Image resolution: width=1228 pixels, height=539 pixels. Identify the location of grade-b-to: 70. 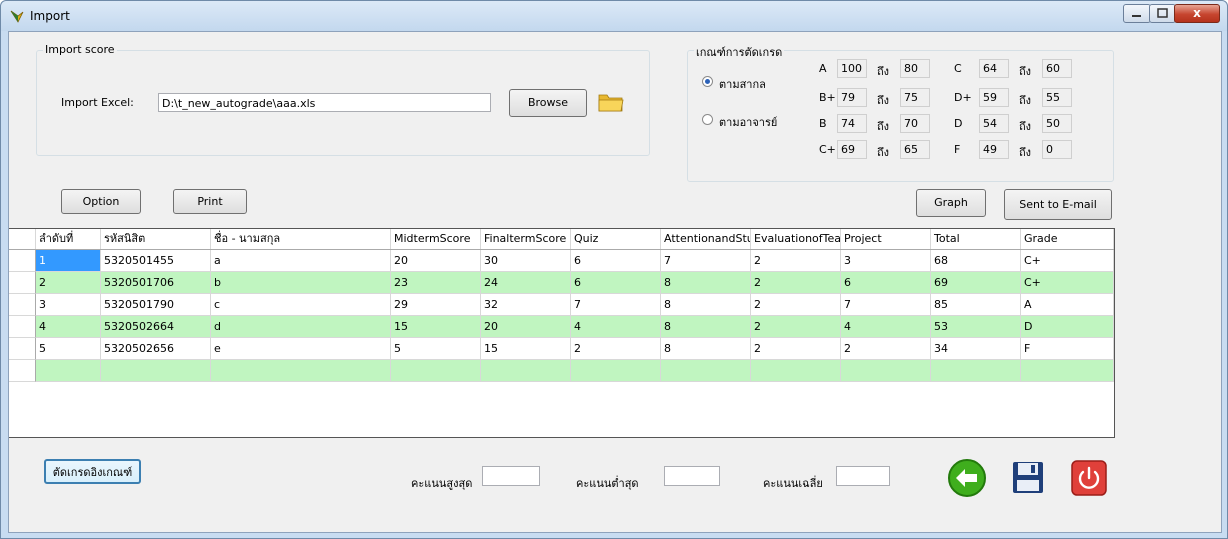
(915, 123).